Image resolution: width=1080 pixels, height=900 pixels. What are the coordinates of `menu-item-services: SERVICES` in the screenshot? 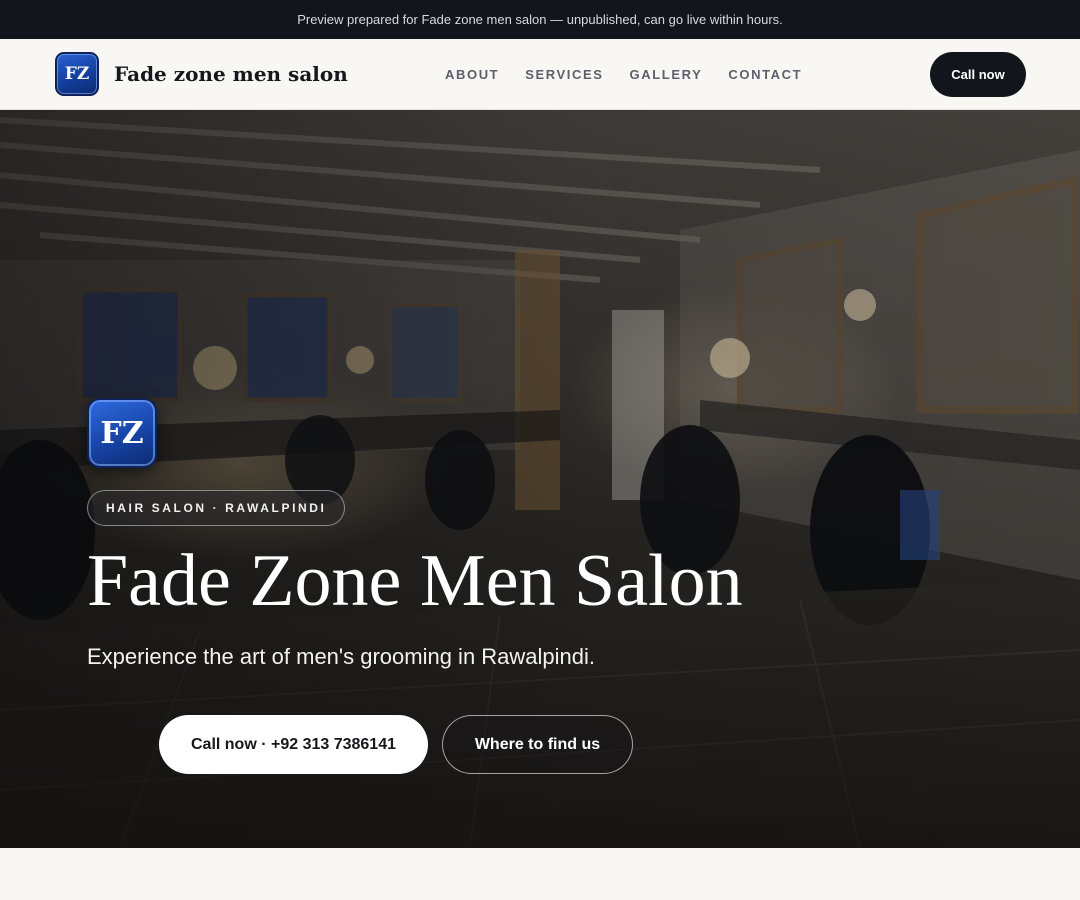 It's located at (564, 74).